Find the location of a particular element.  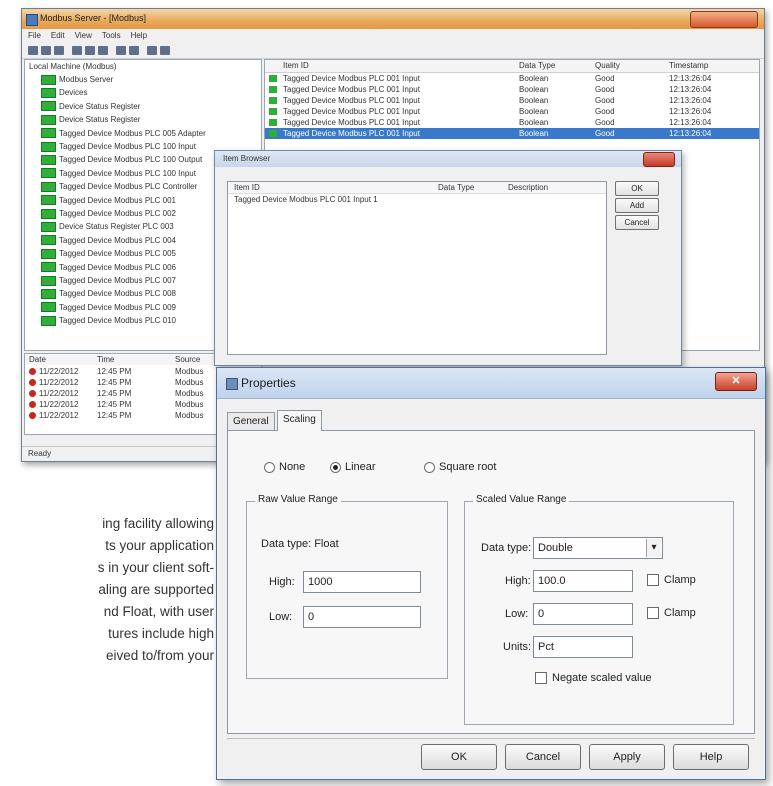

clamp-high-checkbox: Clamp is located at coordinates (671, 580).